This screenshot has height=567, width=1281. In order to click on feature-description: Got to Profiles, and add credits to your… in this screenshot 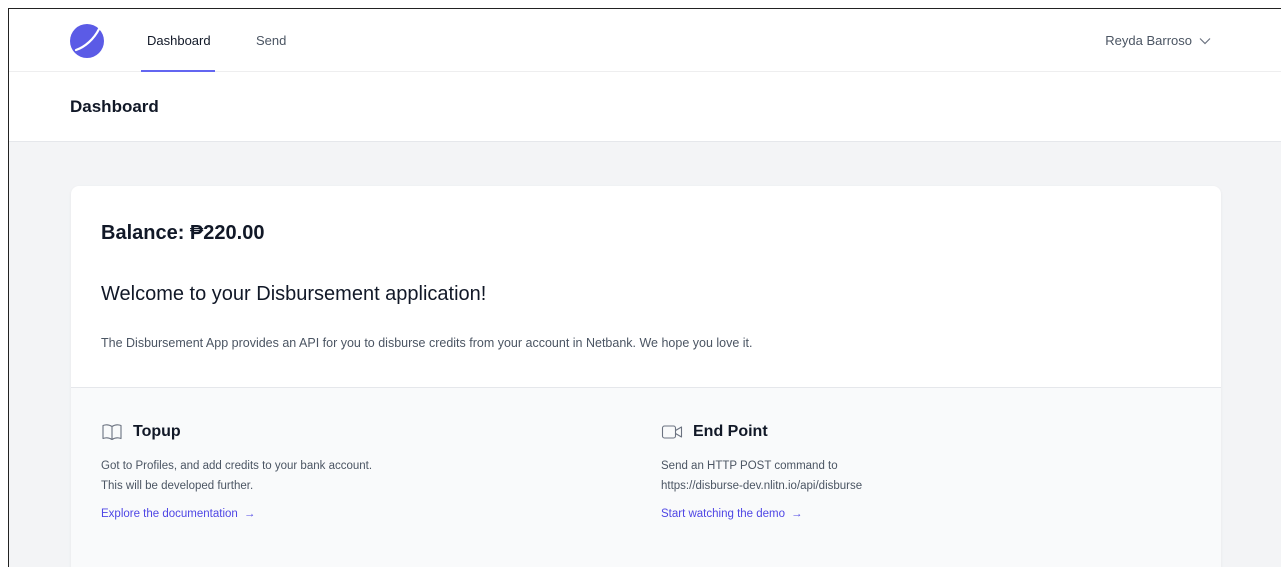, I will do `click(351, 476)`.